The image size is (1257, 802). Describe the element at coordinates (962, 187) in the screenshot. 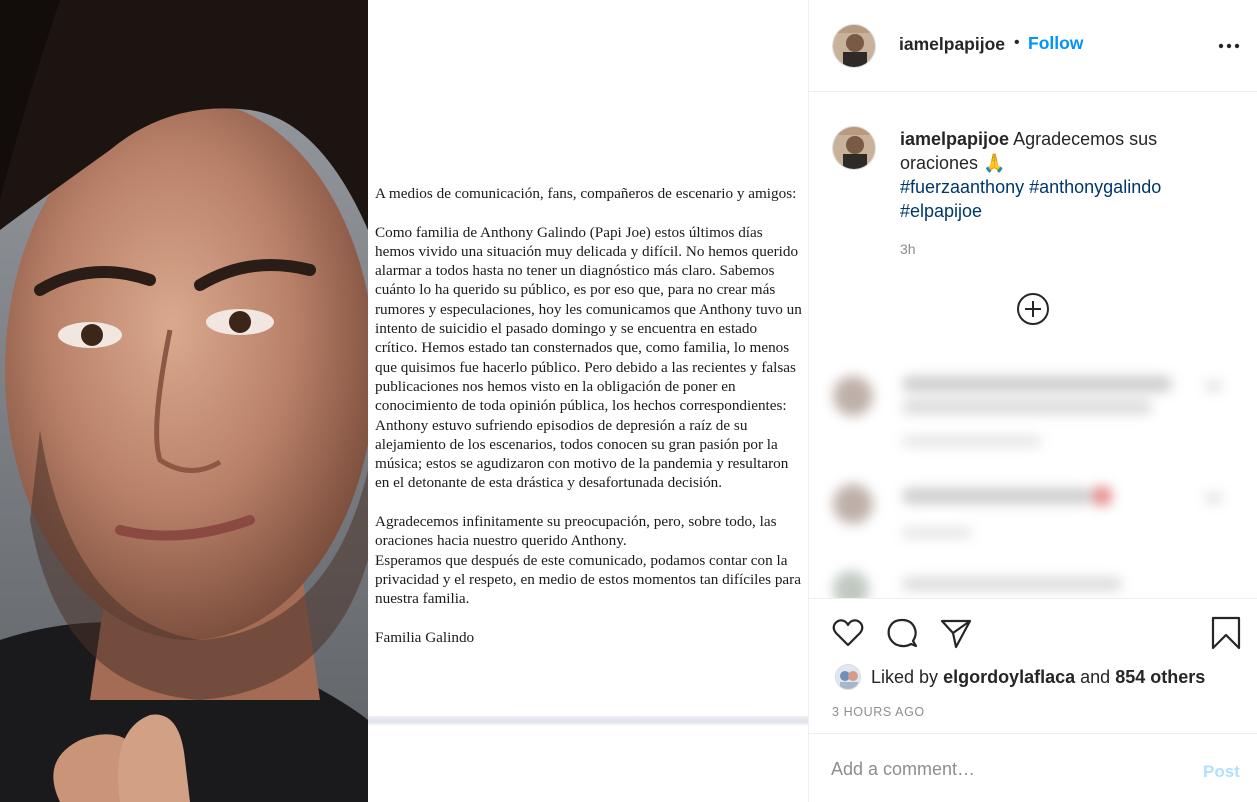

I see `hashtag-link: #fuerzaanthony` at that location.